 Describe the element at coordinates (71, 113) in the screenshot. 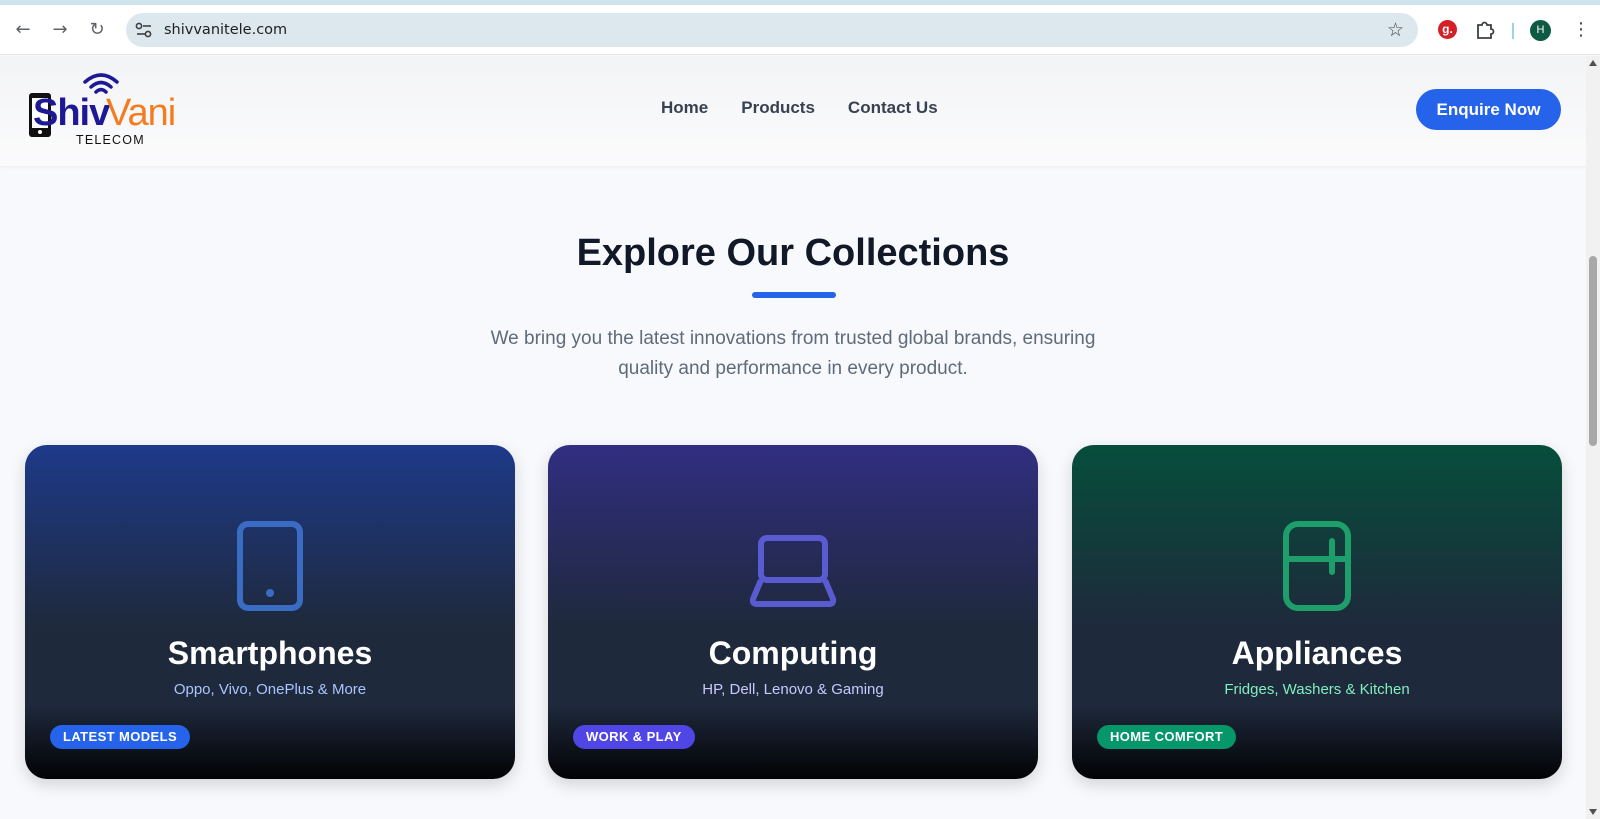

I see `logo-shiv-text: Shiv` at that location.